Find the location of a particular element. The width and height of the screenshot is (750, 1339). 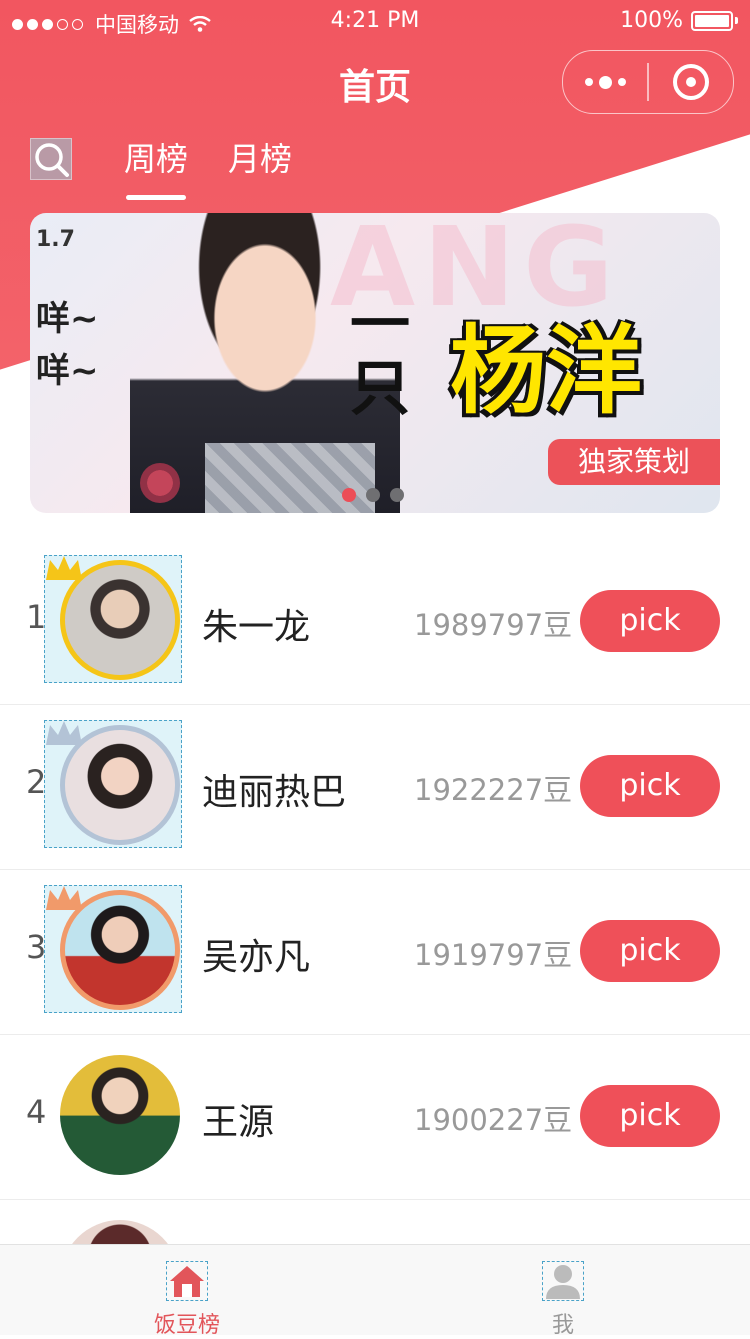

star-name: 吴亦凡 is located at coordinates (256, 957).